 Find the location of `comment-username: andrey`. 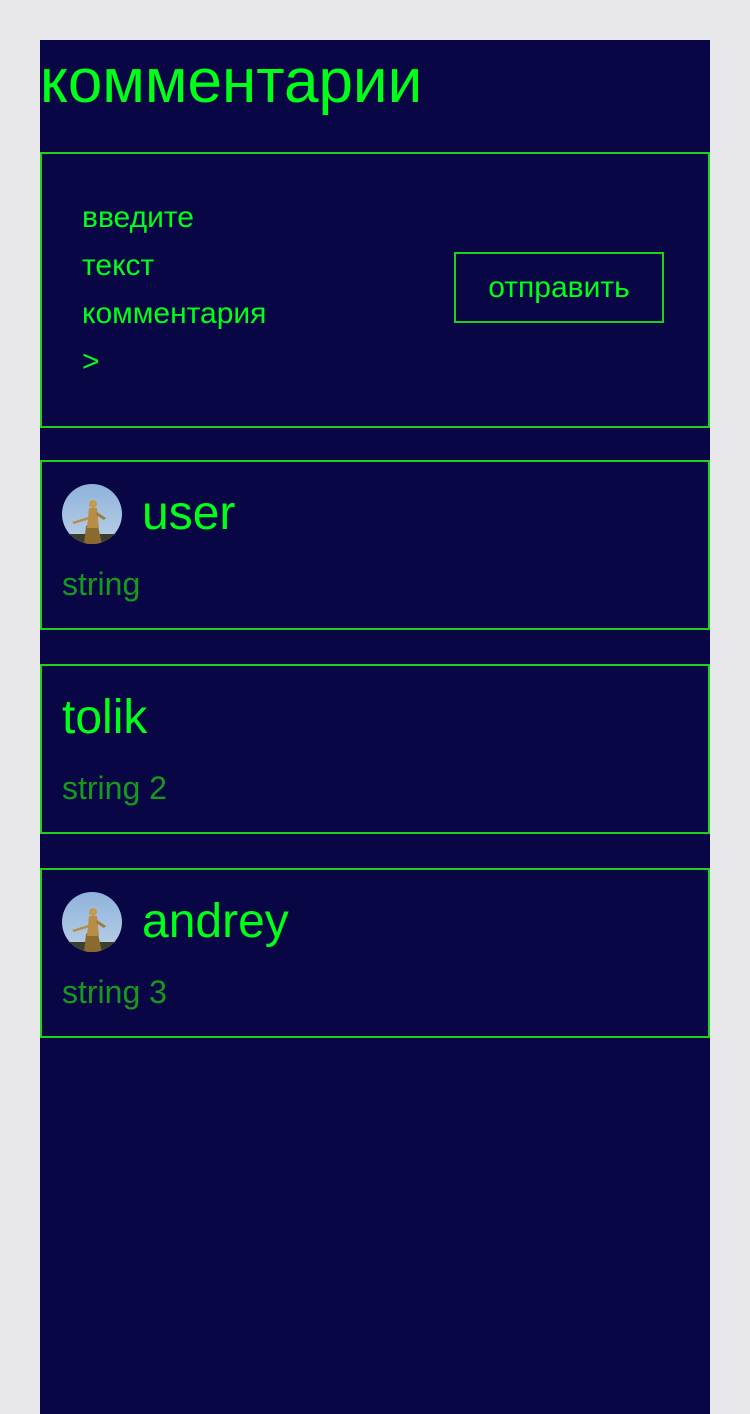

comment-username: andrey is located at coordinates (215, 921).